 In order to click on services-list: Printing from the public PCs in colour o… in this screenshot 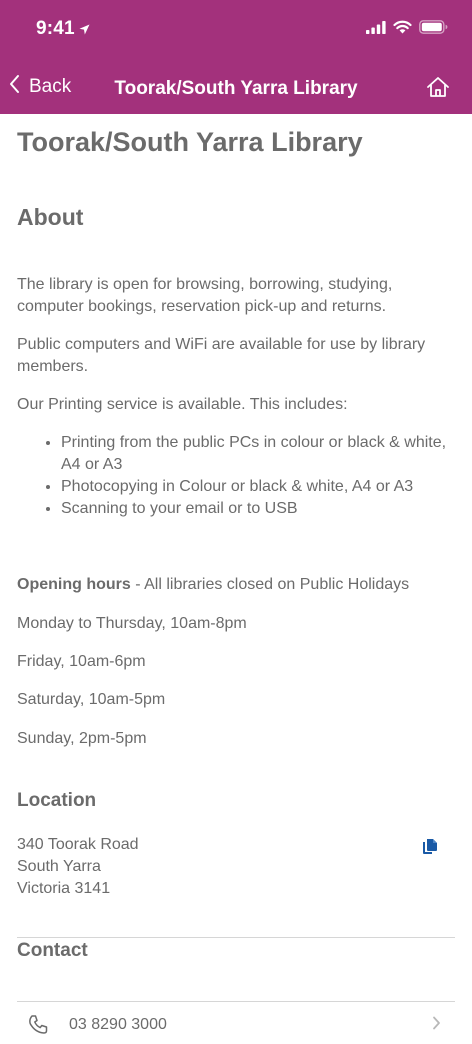, I will do `click(251, 476)`.